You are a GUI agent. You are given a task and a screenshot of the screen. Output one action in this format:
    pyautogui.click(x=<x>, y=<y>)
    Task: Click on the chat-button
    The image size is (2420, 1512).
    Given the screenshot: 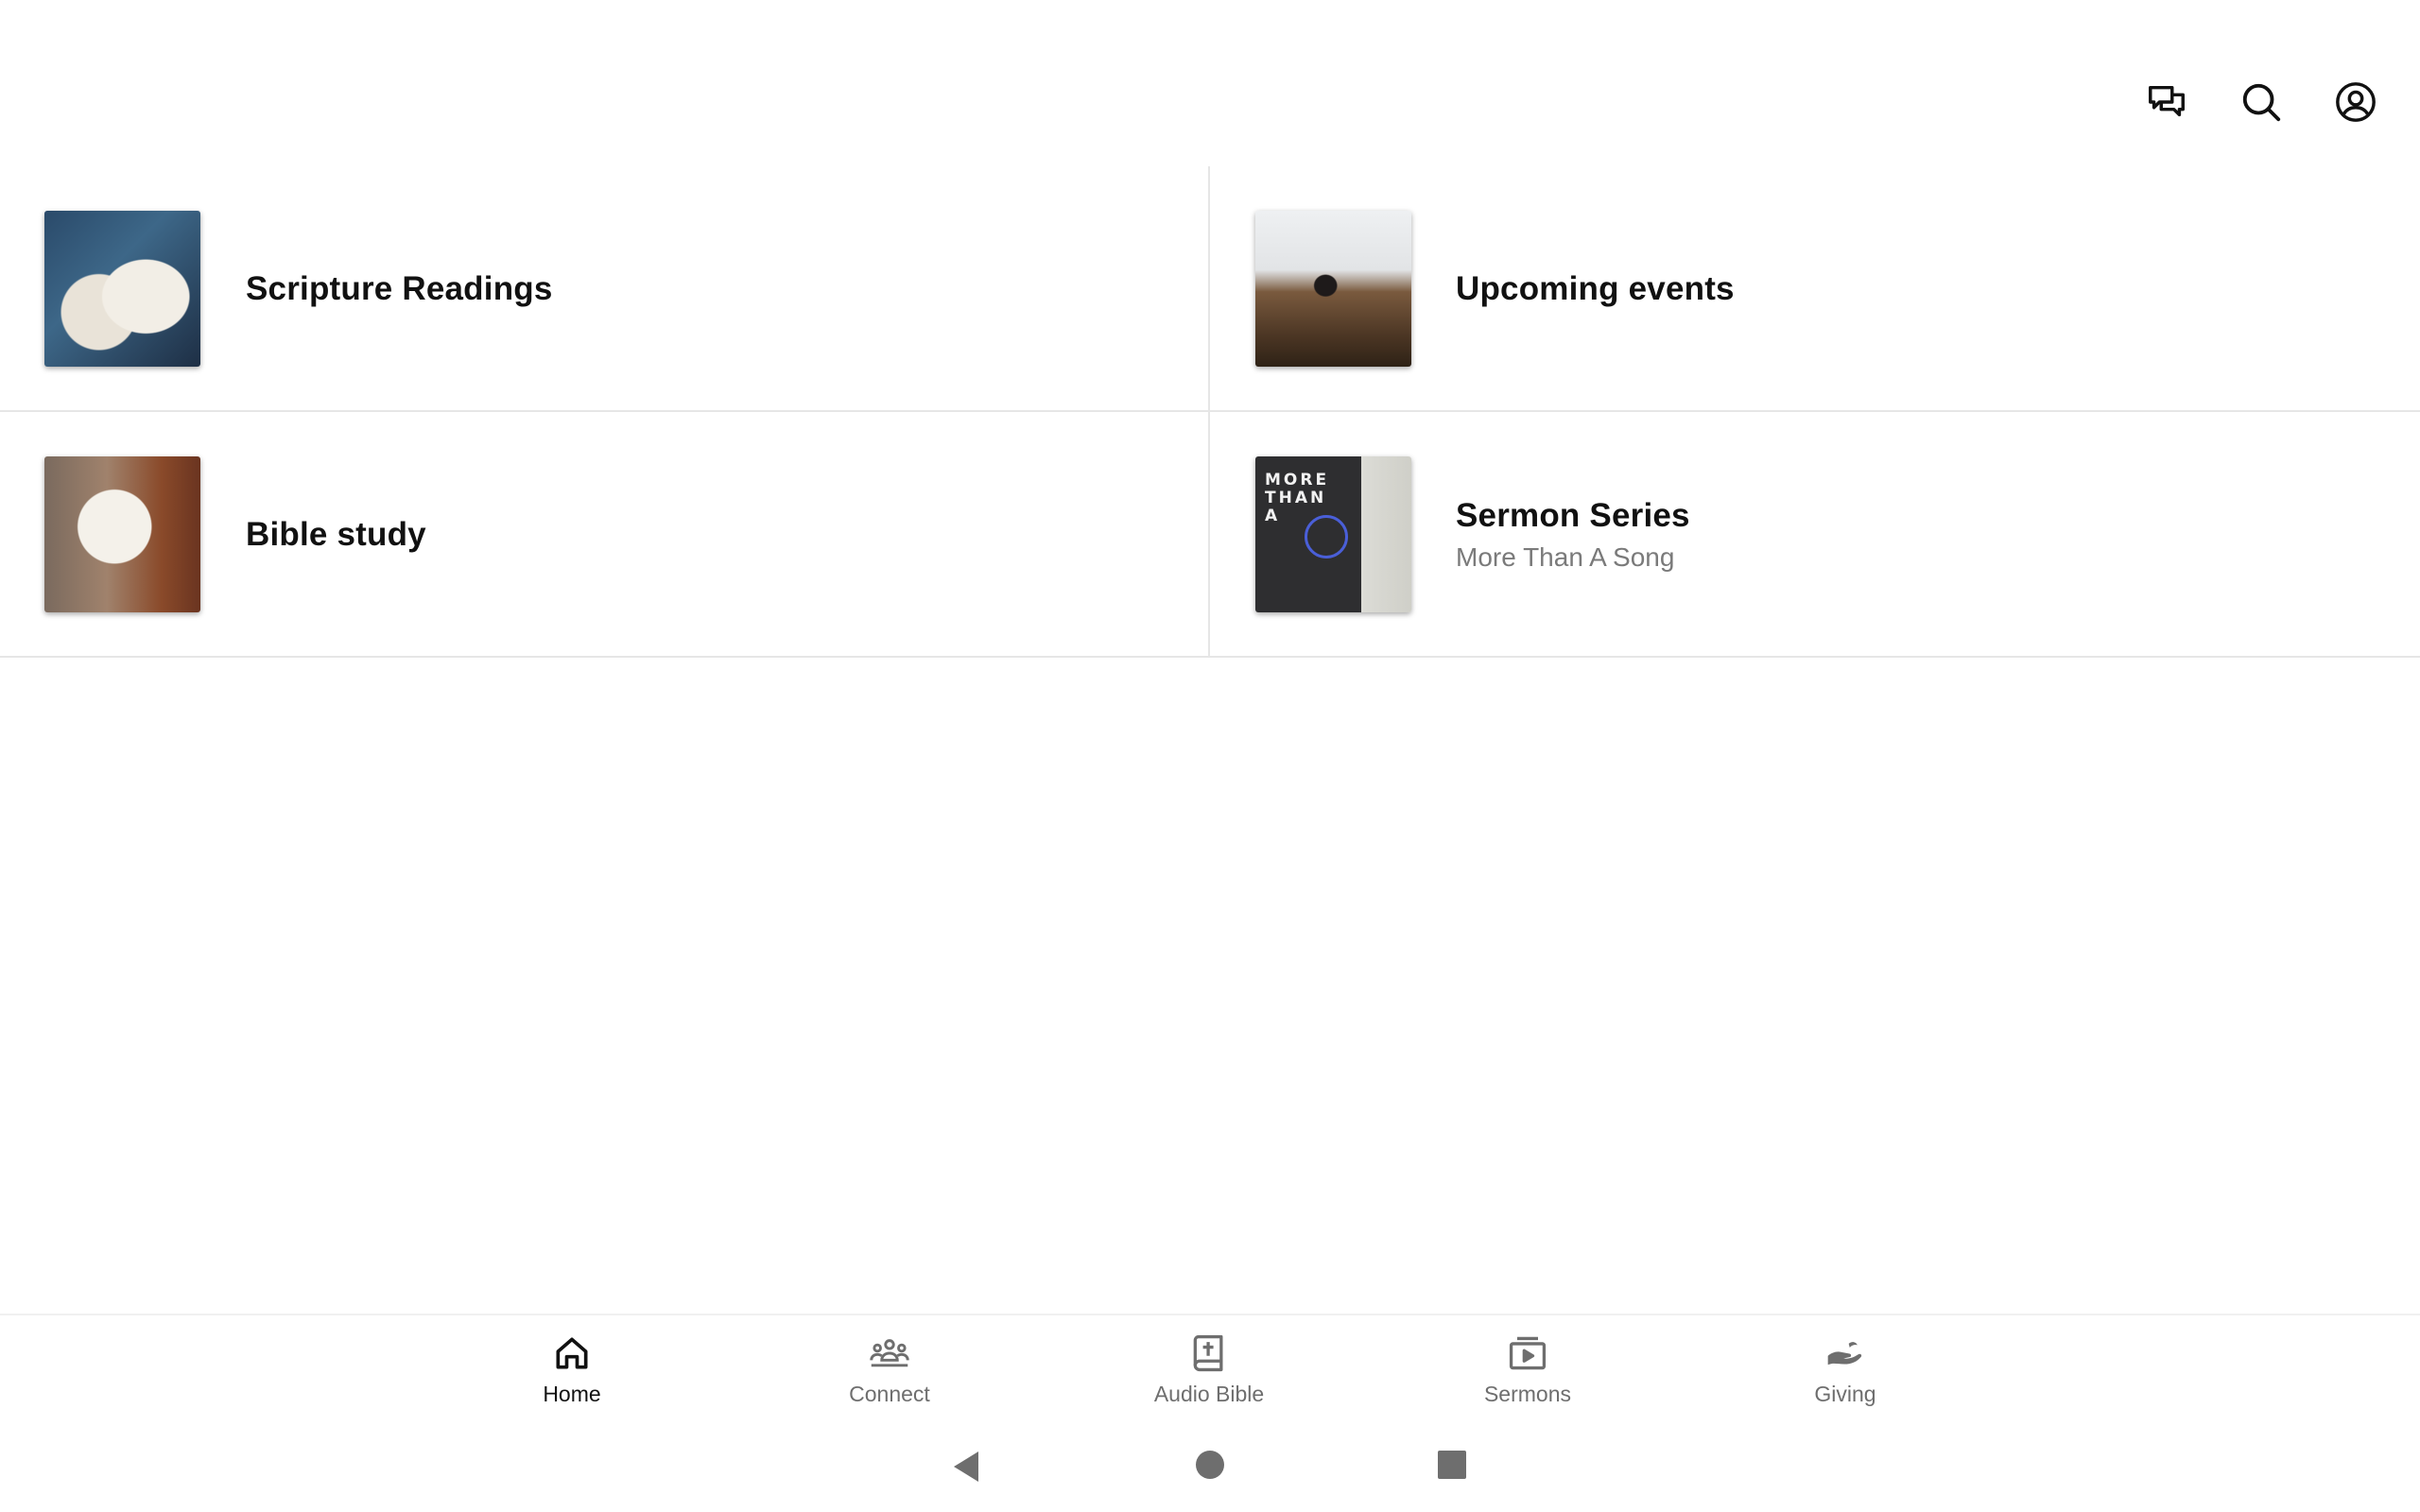 What is the action you would take?
    pyautogui.click(x=2166, y=102)
    